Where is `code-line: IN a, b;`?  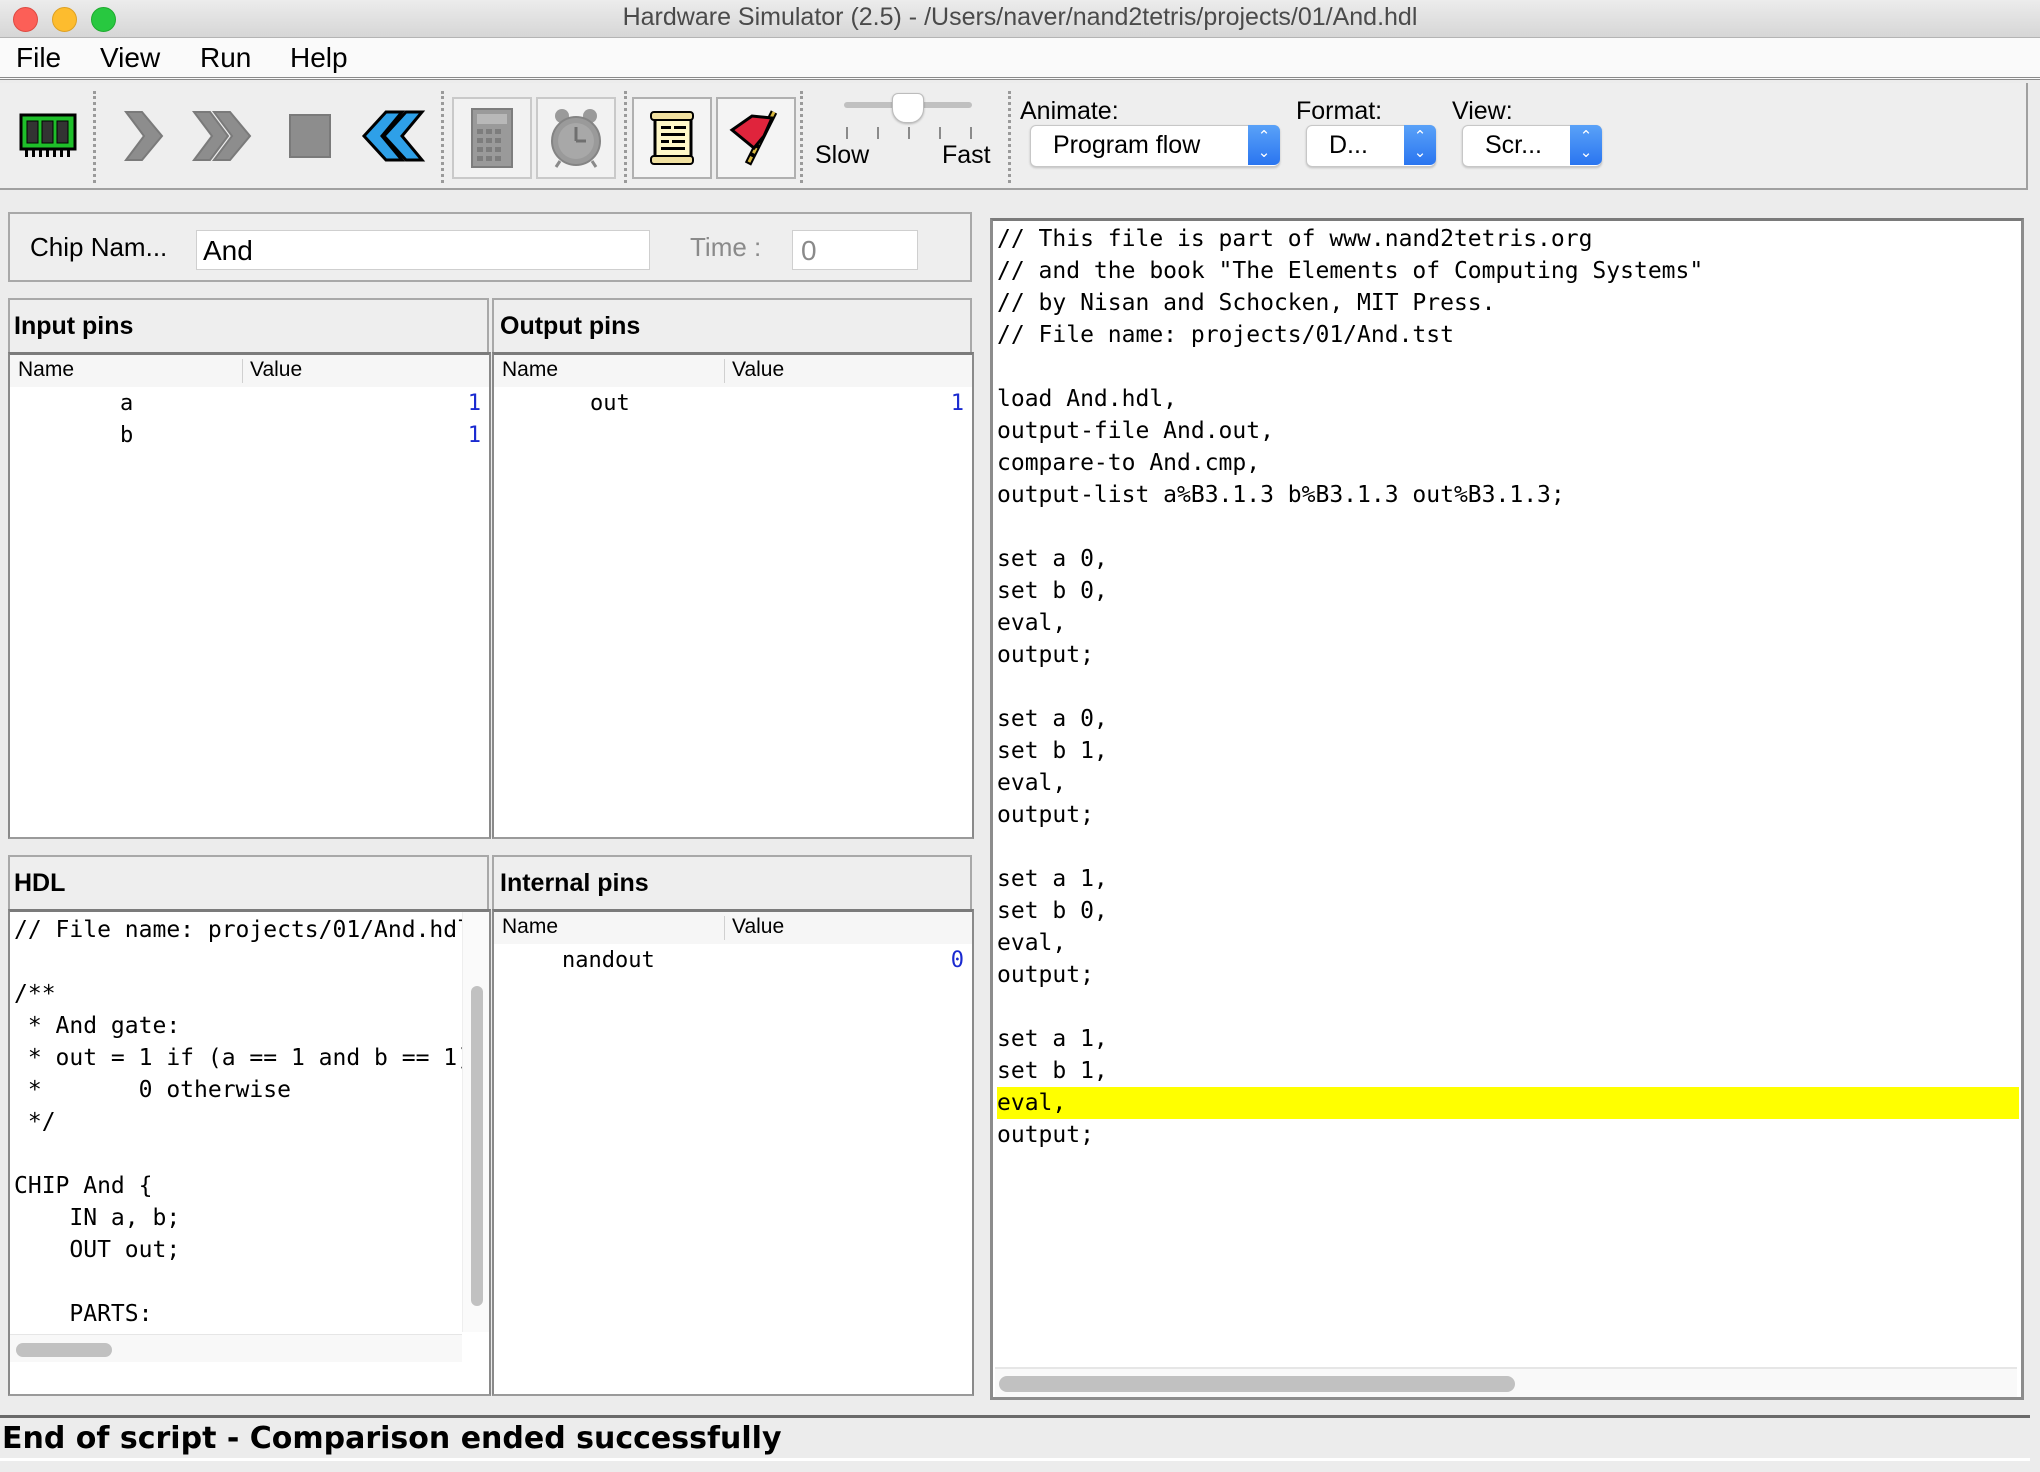
code-line: IN a, b; is located at coordinates (97, 1218).